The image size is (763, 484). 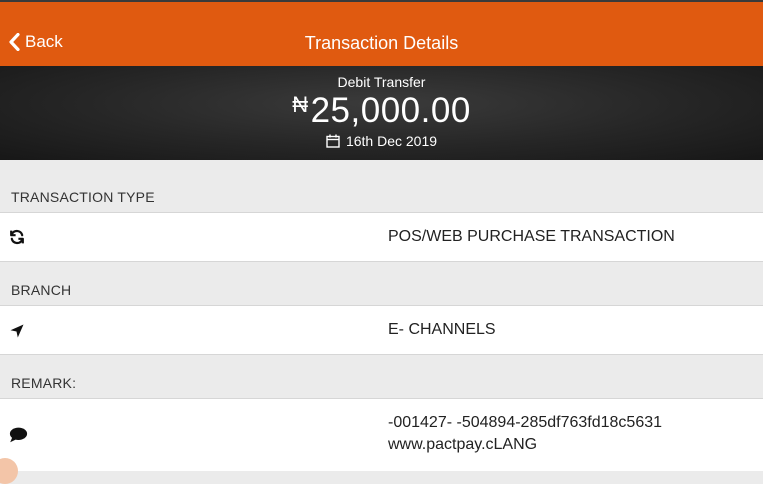 What do you see at coordinates (18, 435) in the screenshot?
I see `comment-icon` at bounding box center [18, 435].